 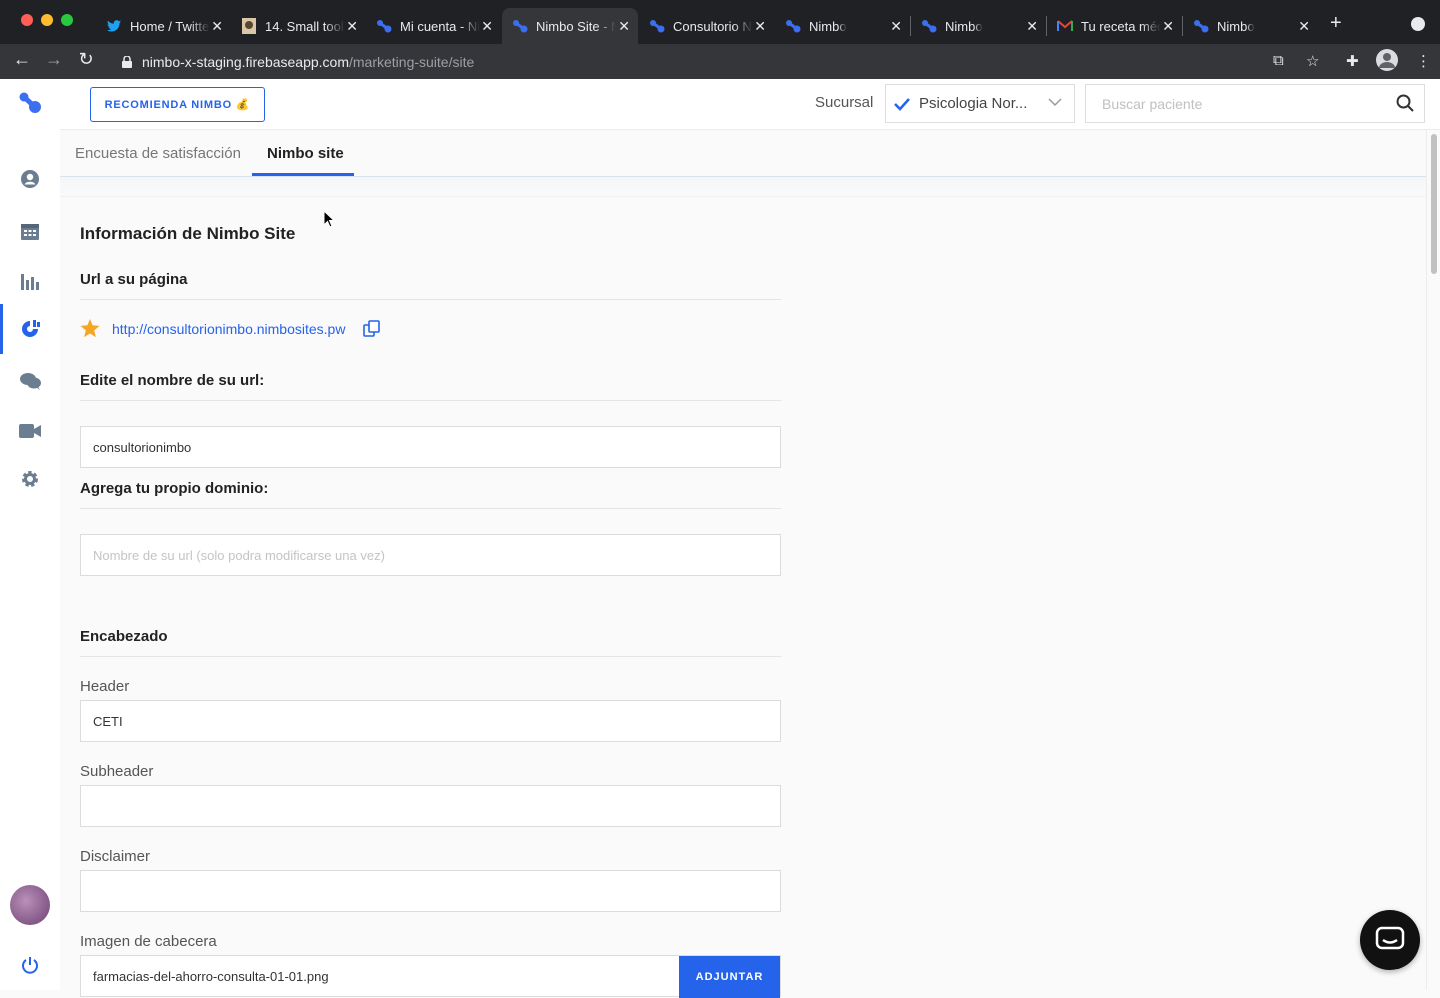 I want to click on patient-search, so click(x=1255, y=103).